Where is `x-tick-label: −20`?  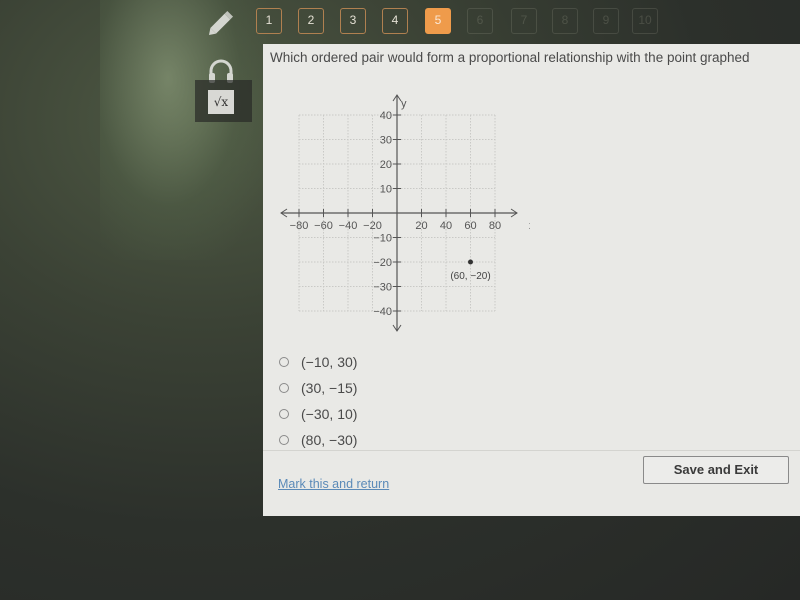
x-tick-label: −20 is located at coordinates (372, 226).